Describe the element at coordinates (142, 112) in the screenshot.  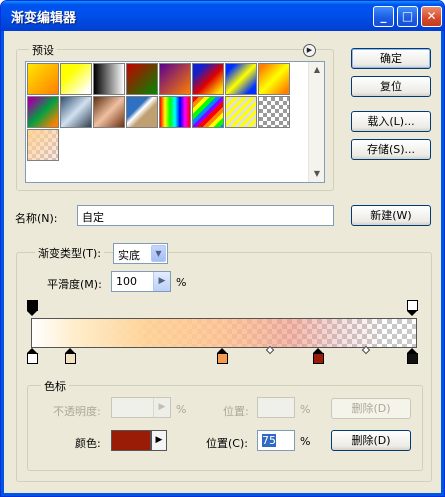
I see `preset-swatch-chrome` at that location.